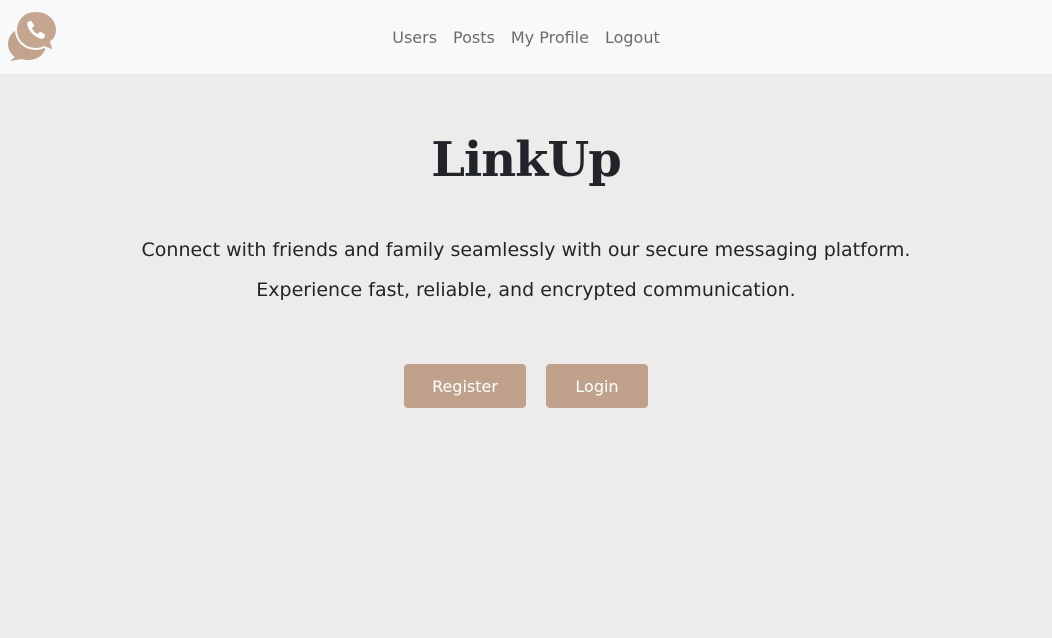 This screenshot has width=1052, height=638. What do you see at coordinates (597, 386) in the screenshot?
I see `login-button: Login` at bounding box center [597, 386].